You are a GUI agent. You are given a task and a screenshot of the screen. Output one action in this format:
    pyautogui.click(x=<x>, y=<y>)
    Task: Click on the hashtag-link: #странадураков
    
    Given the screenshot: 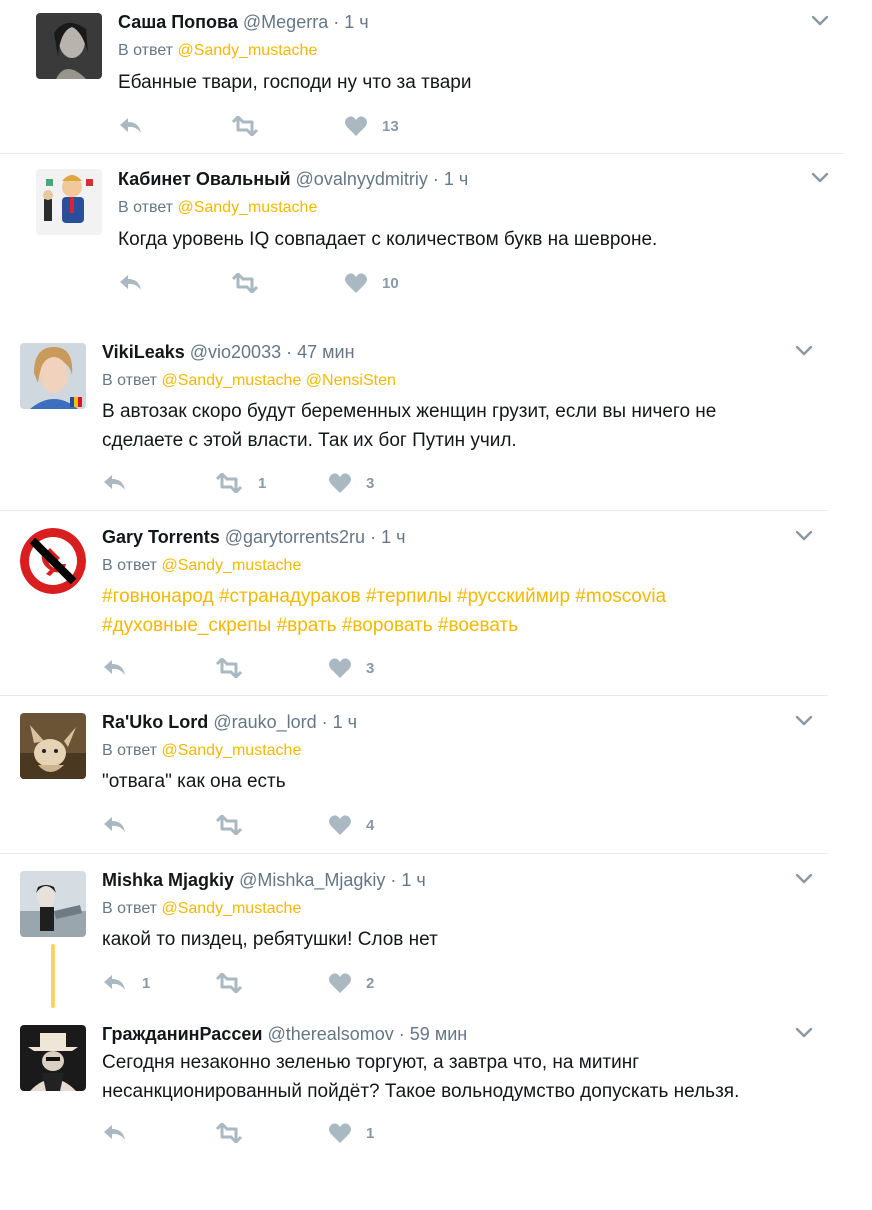 What is the action you would take?
    pyautogui.click(x=290, y=596)
    